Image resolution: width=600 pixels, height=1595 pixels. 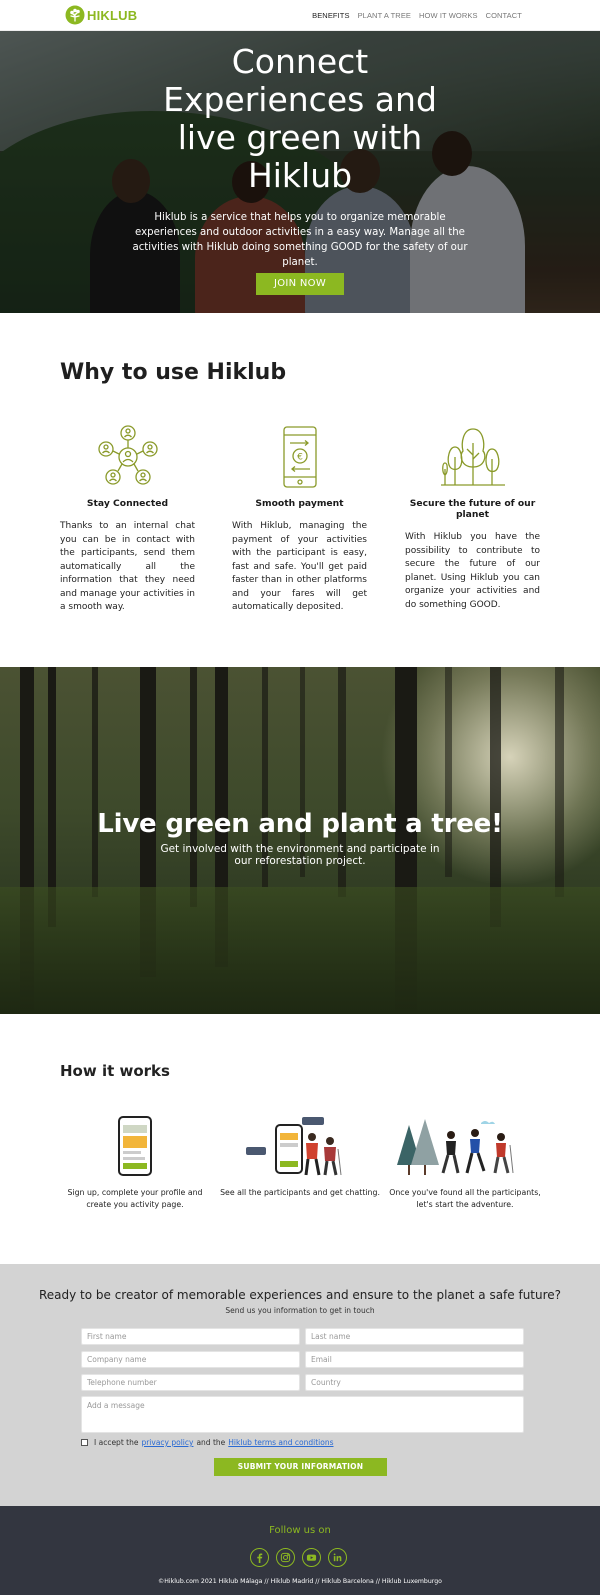 What do you see at coordinates (472, 457) in the screenshot?
I see `trees-icon` at bounding box center [472, 457].